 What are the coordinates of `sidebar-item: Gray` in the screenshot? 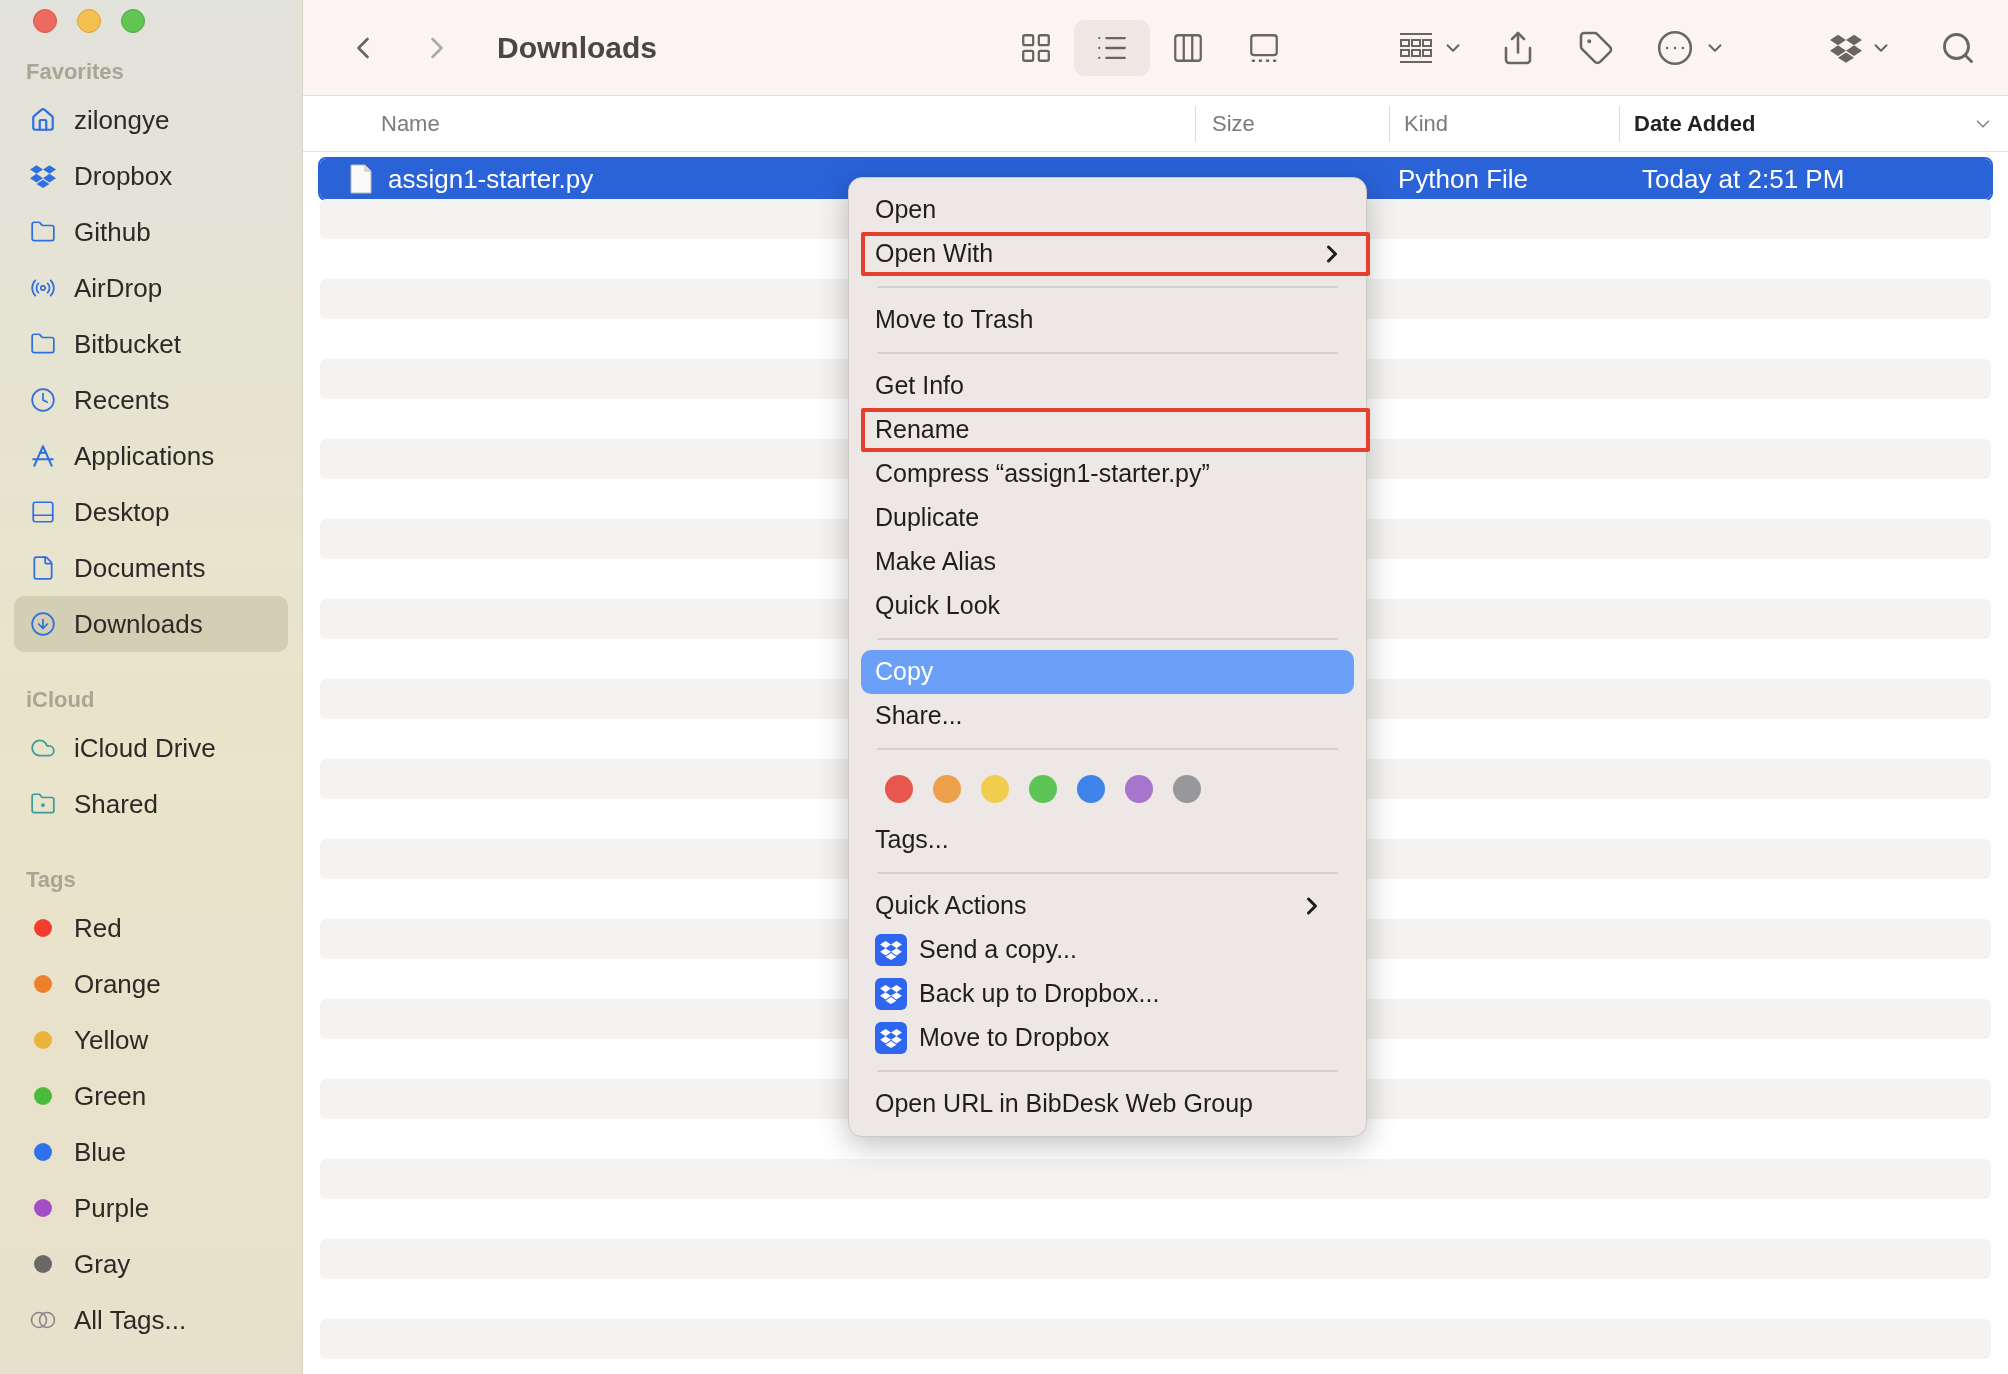 It's located at (151, 1264).